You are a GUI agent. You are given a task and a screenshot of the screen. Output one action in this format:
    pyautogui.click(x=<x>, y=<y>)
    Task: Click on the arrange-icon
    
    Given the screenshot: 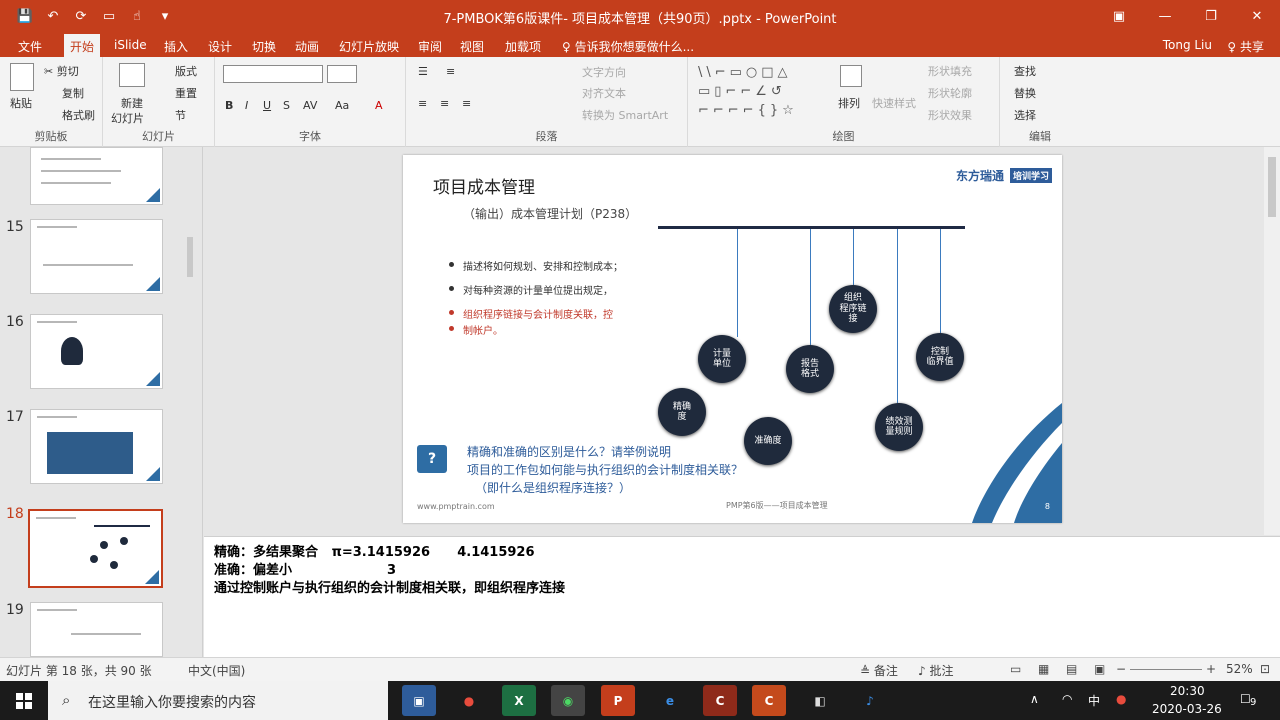 What is the action you would take?
    pyautogui.click(x=851, y=76)
    